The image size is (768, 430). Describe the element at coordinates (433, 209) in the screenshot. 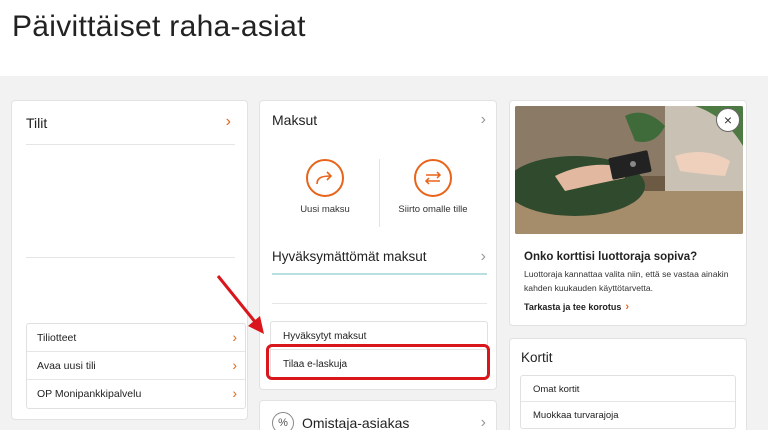

I see `transfer-label: Siirto omalle tille` at that location.